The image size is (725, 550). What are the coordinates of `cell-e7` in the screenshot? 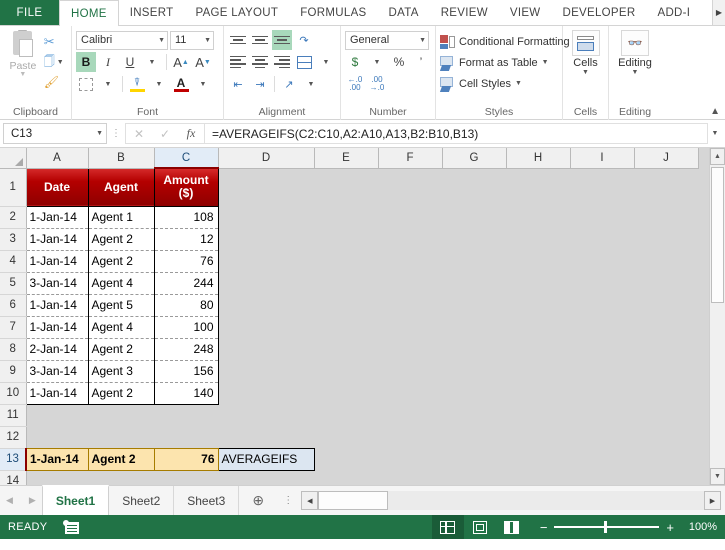 It's located at (346, 327).